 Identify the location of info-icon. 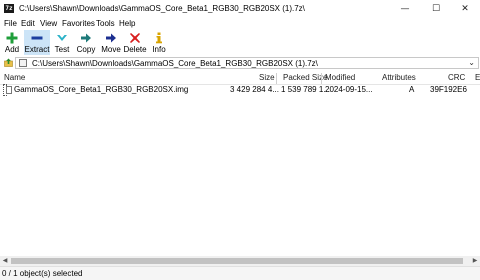
(159, 38).